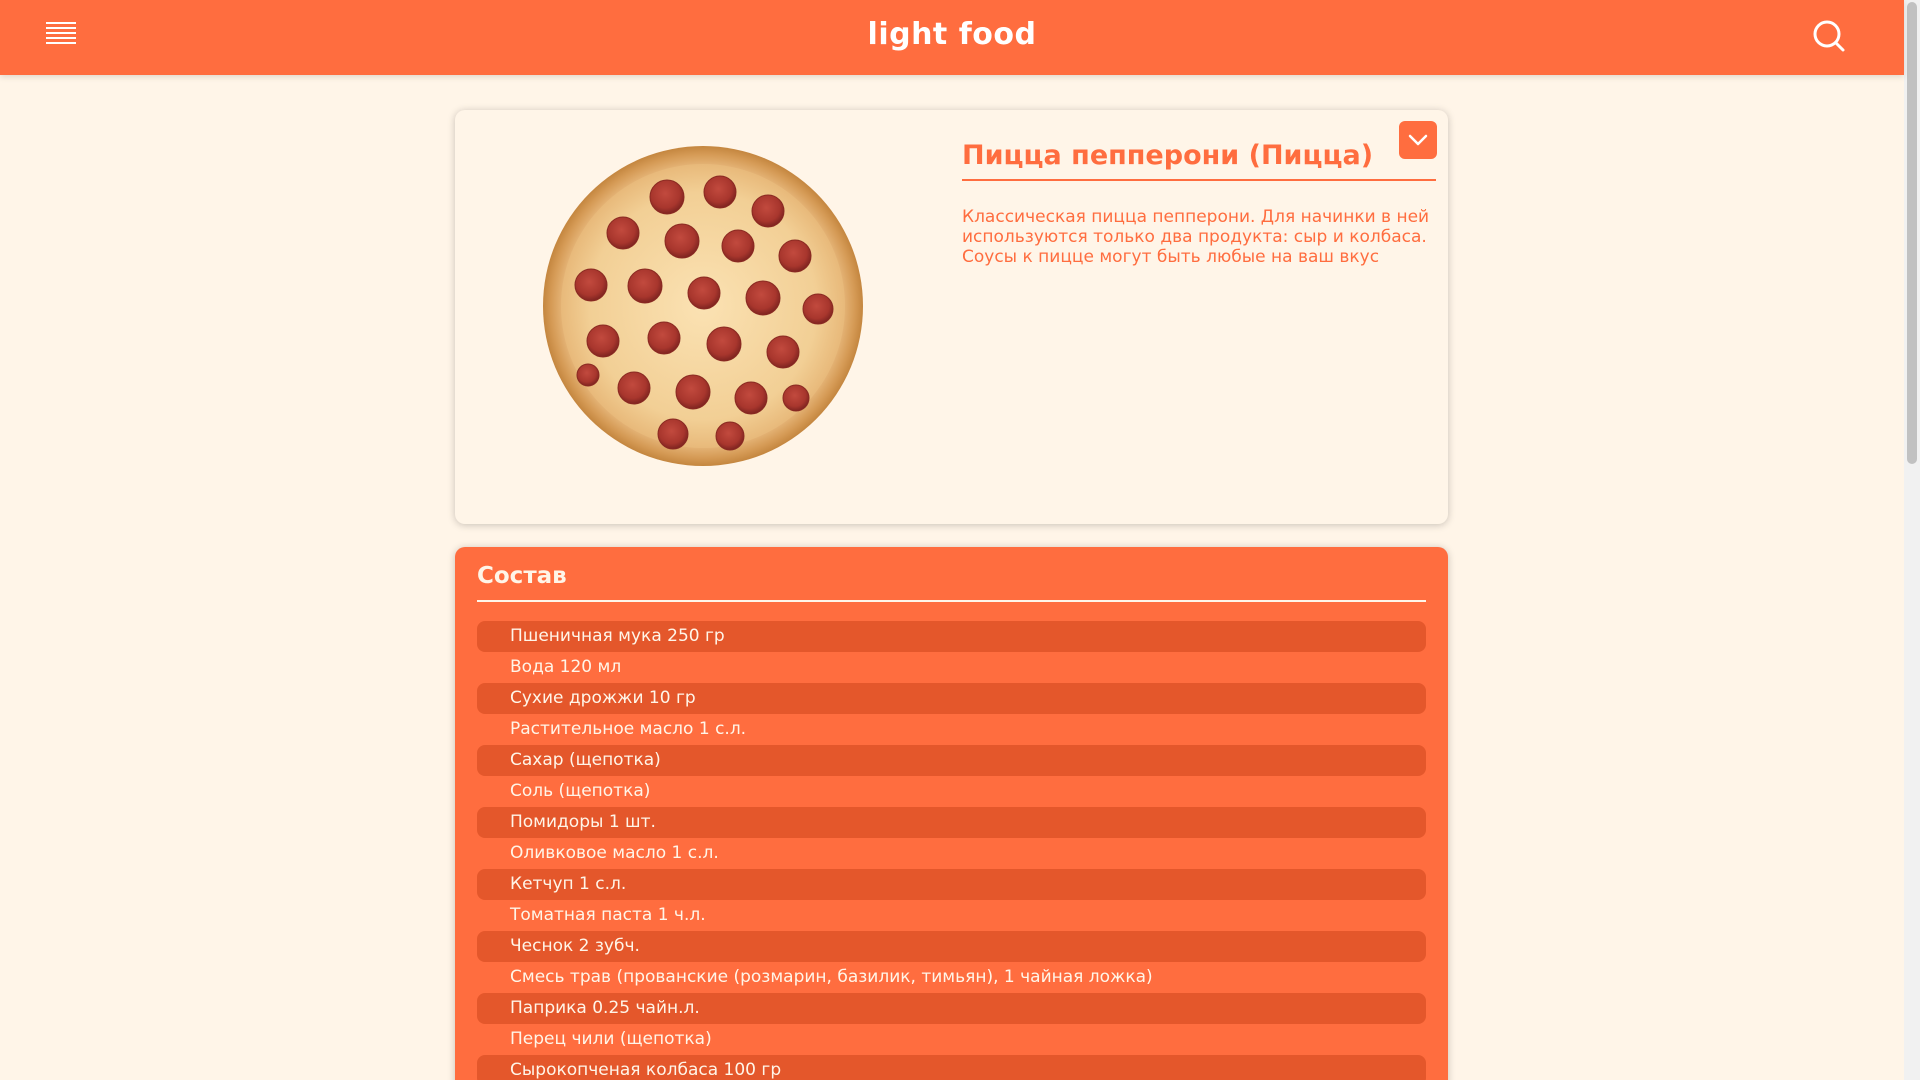  What do you see at coordinates (951, 582) in the screenshot?
I see `ingredients-title: Состав` at bounding box center [951, 582].